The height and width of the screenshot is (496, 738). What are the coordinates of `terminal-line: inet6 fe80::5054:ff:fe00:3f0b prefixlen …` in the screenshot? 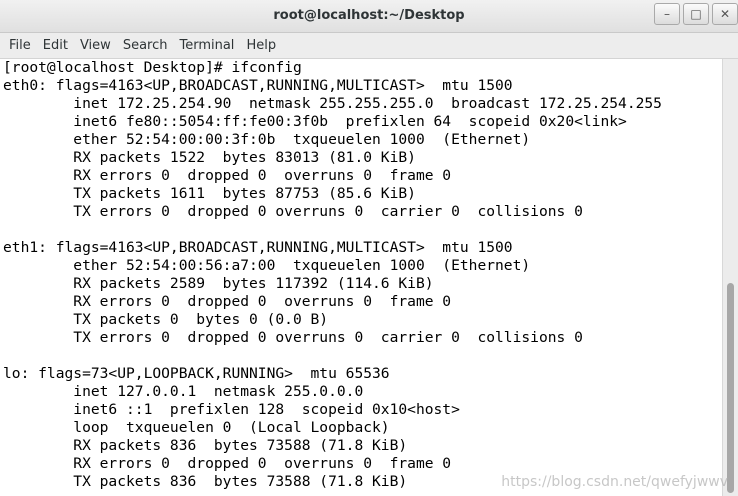 It's located at (315, 121).